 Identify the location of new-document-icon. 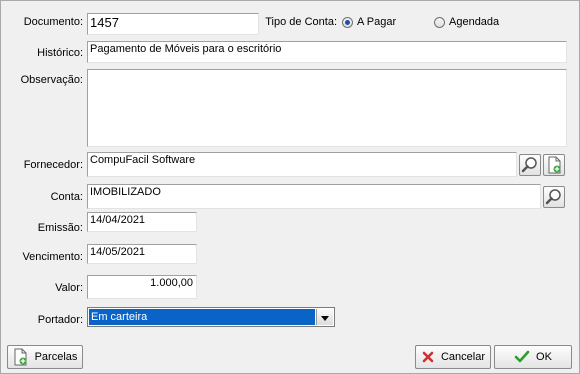
(554, 165).